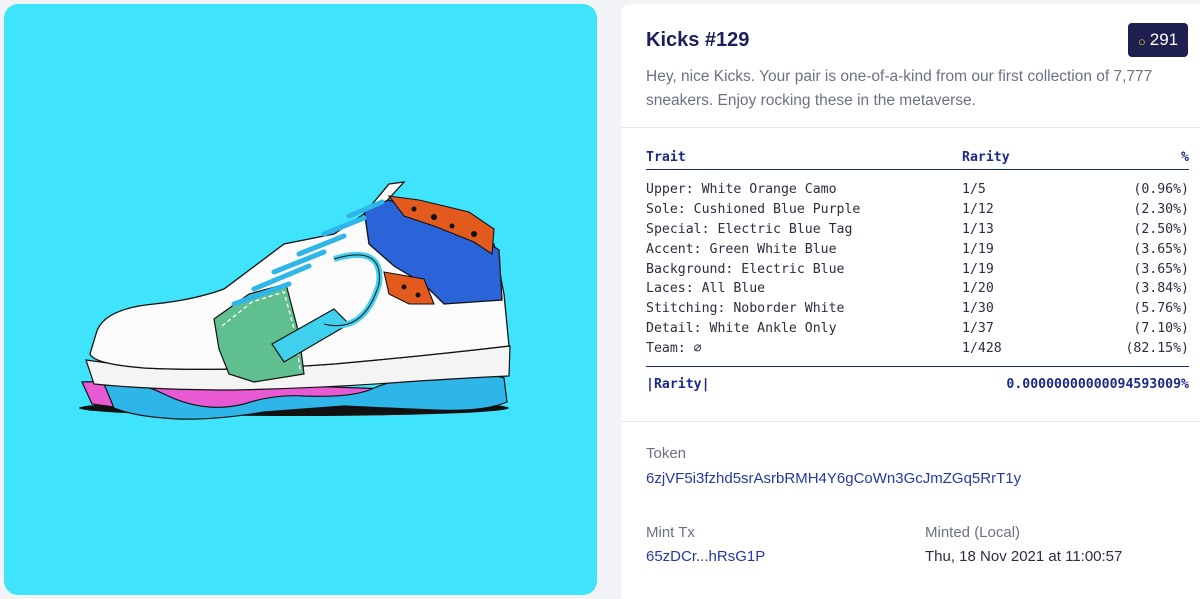 The image size is (1200, 599). I want to click on trait-name: Detail: White Ankle Only, so click(741, 328).